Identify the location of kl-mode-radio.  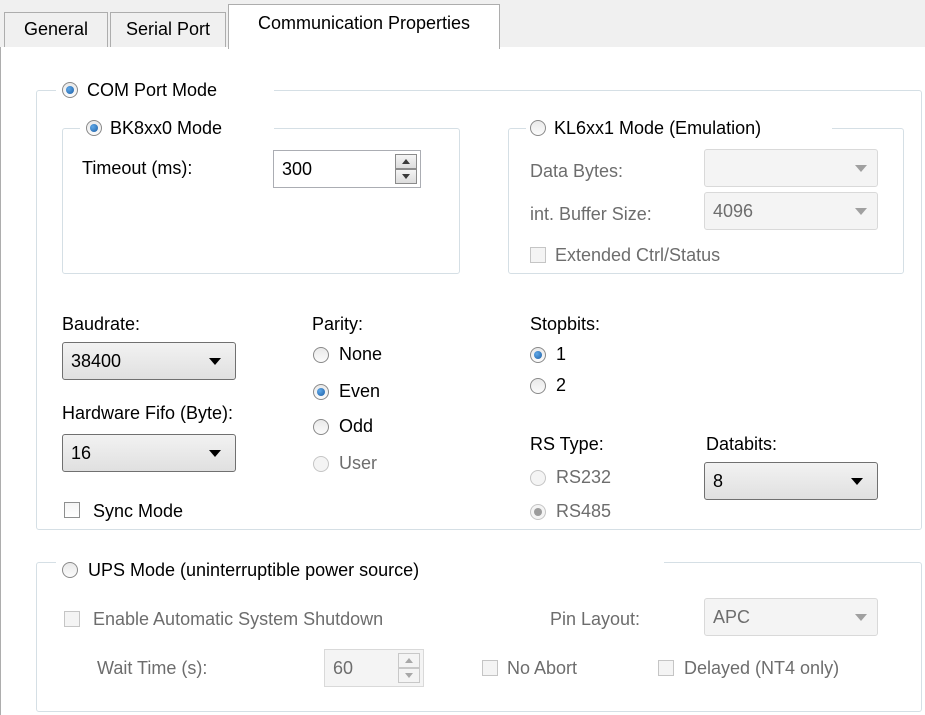
(538, 128).